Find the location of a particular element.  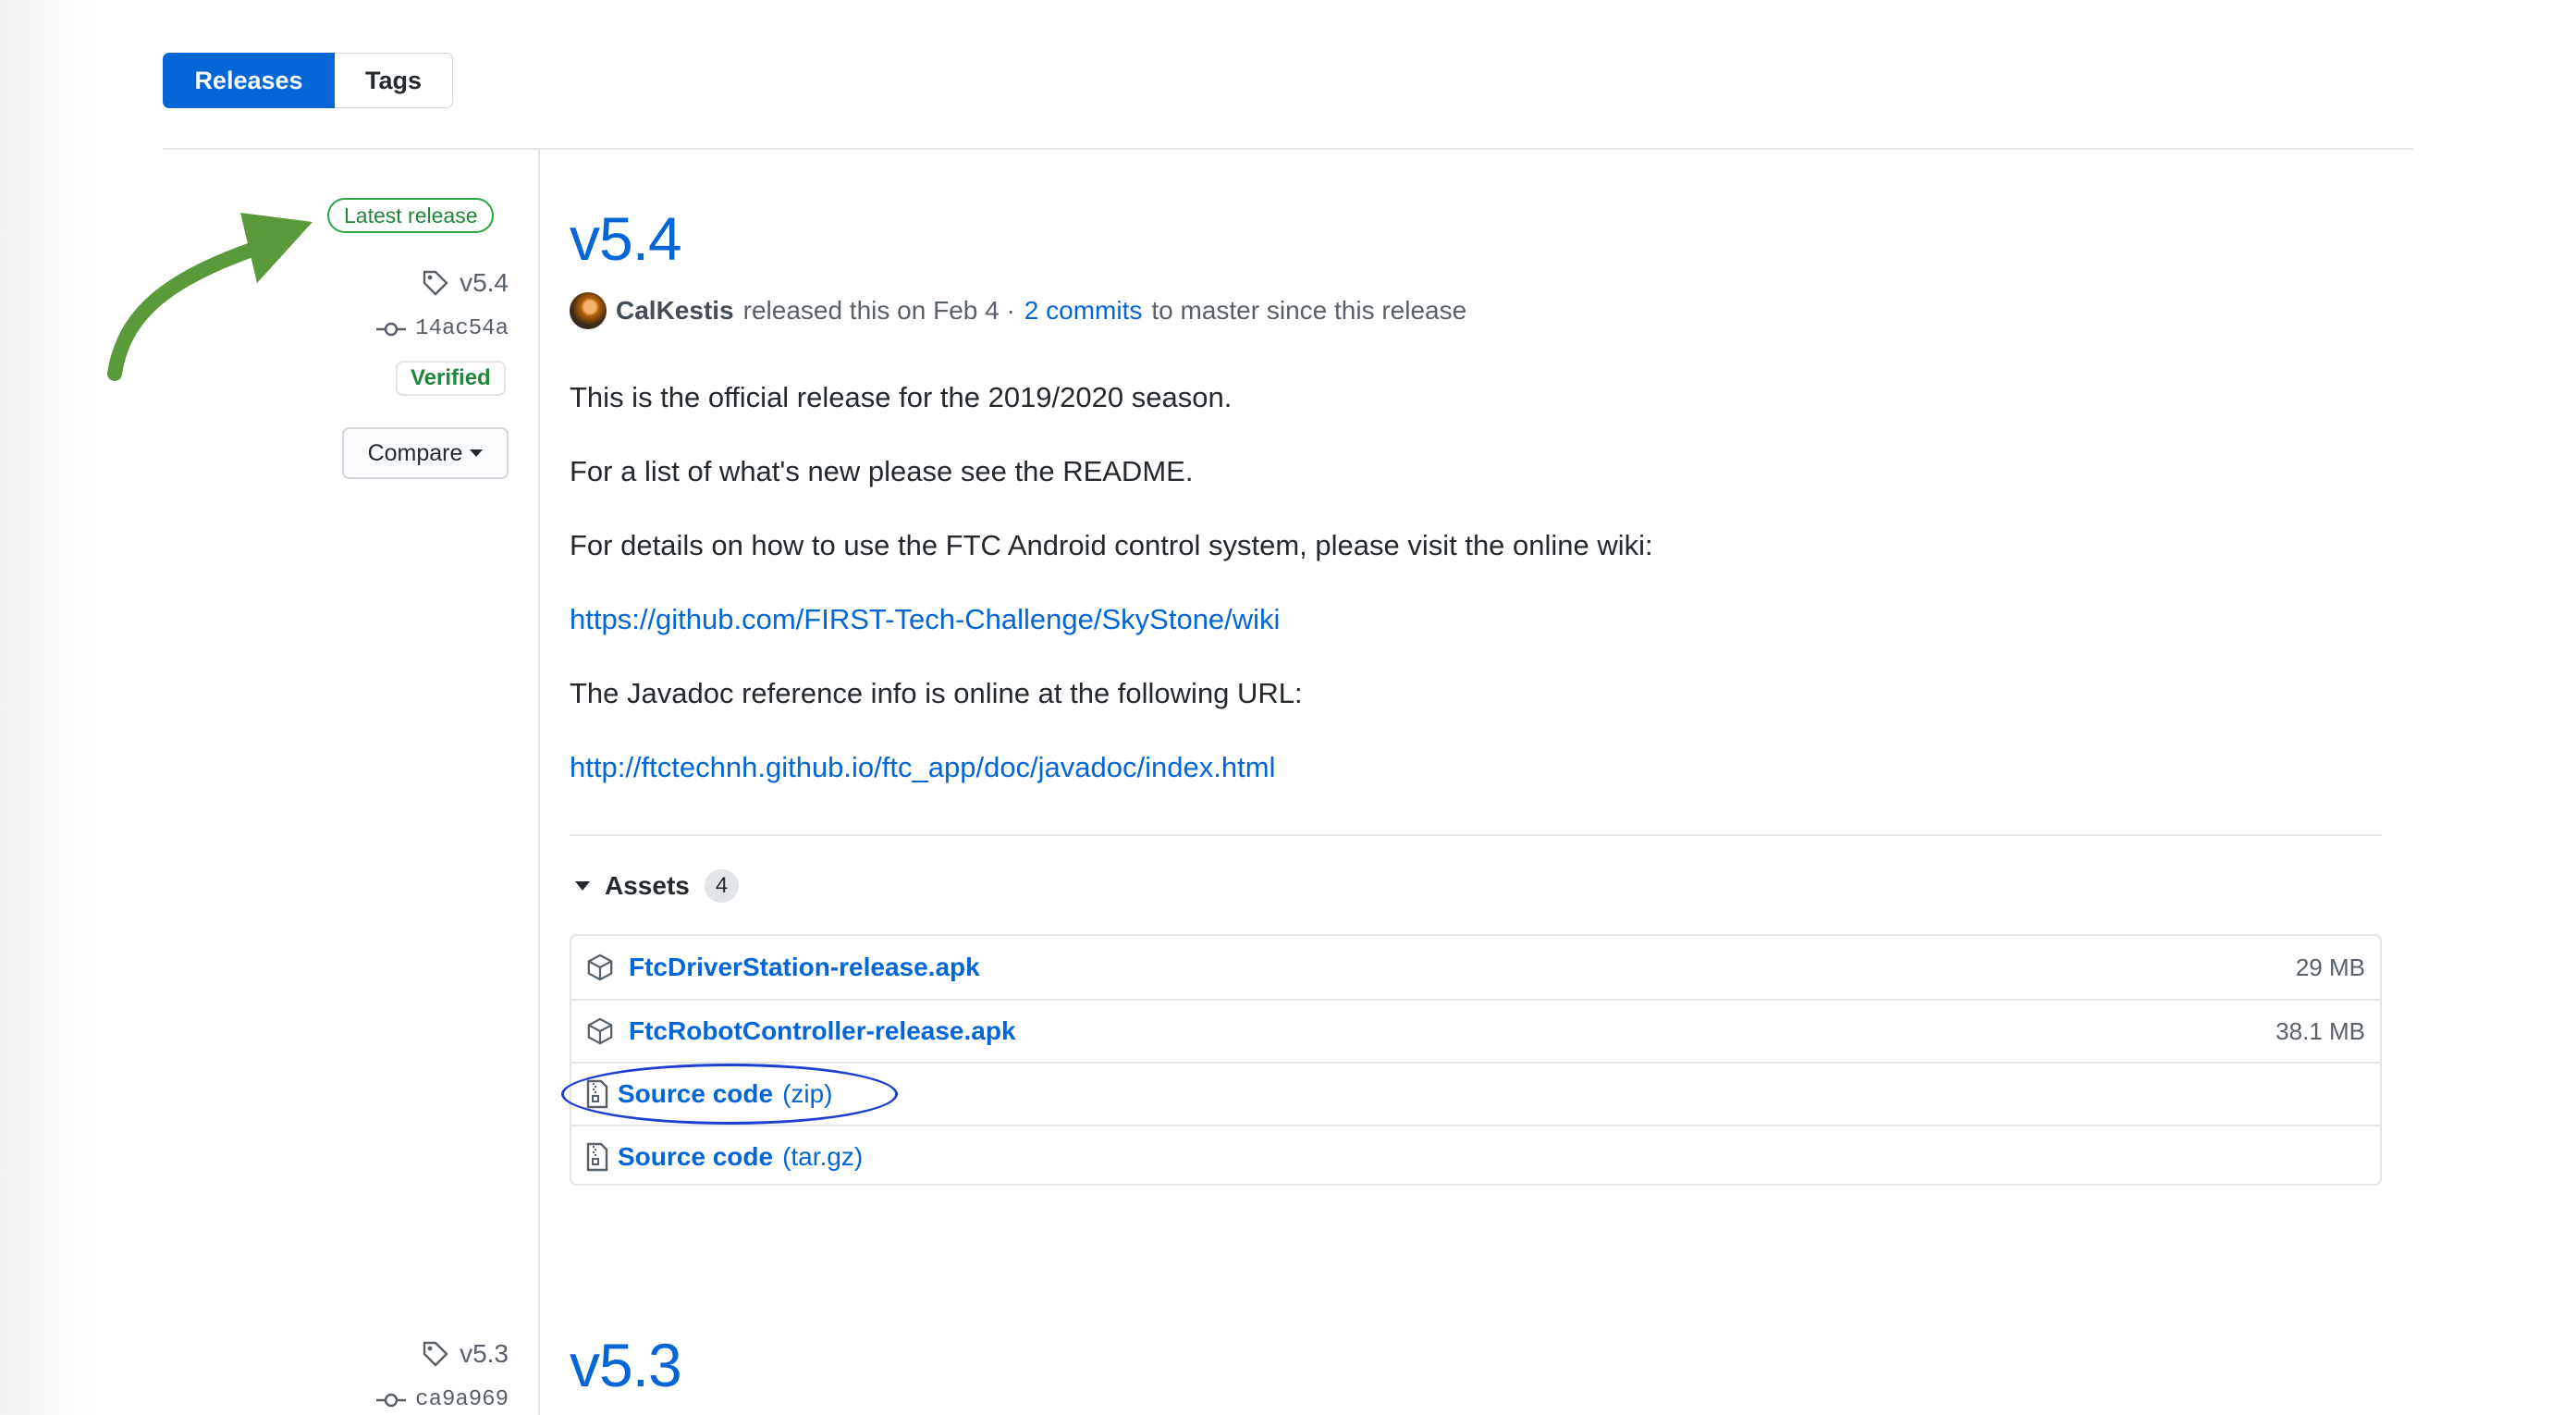

release-tabs: Releases Tags is located at coordinates (308, 81).